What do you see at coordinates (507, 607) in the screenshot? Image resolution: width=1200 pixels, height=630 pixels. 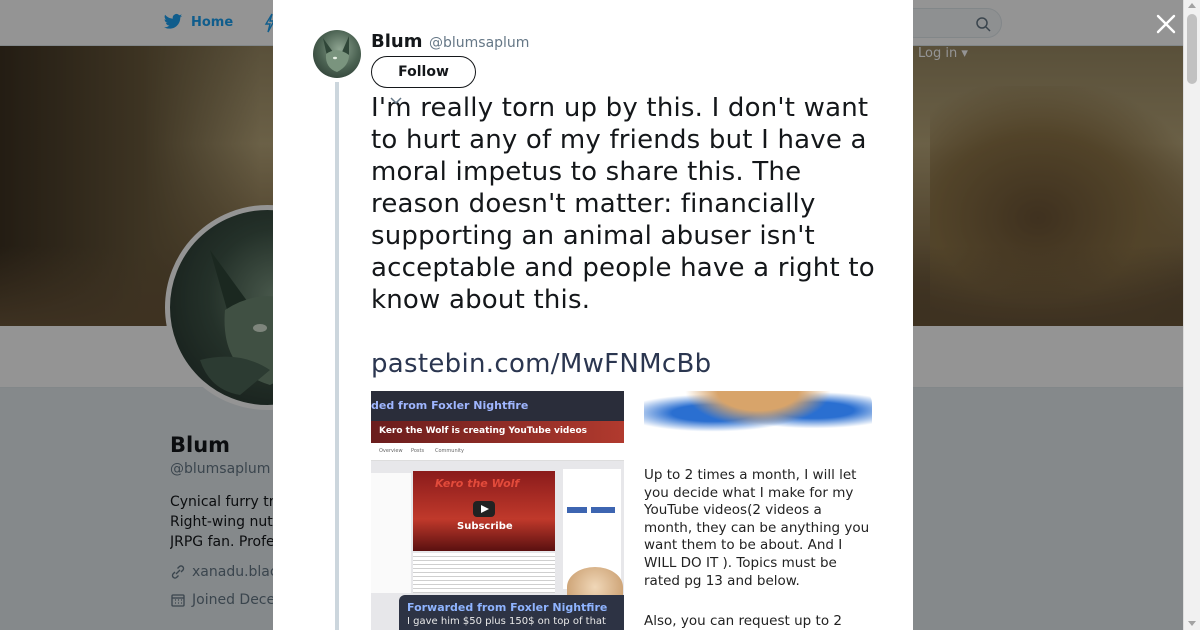 I see `forwarded-title: Forwarded from Foxler Nightfire` at bounding box center [507, 607].